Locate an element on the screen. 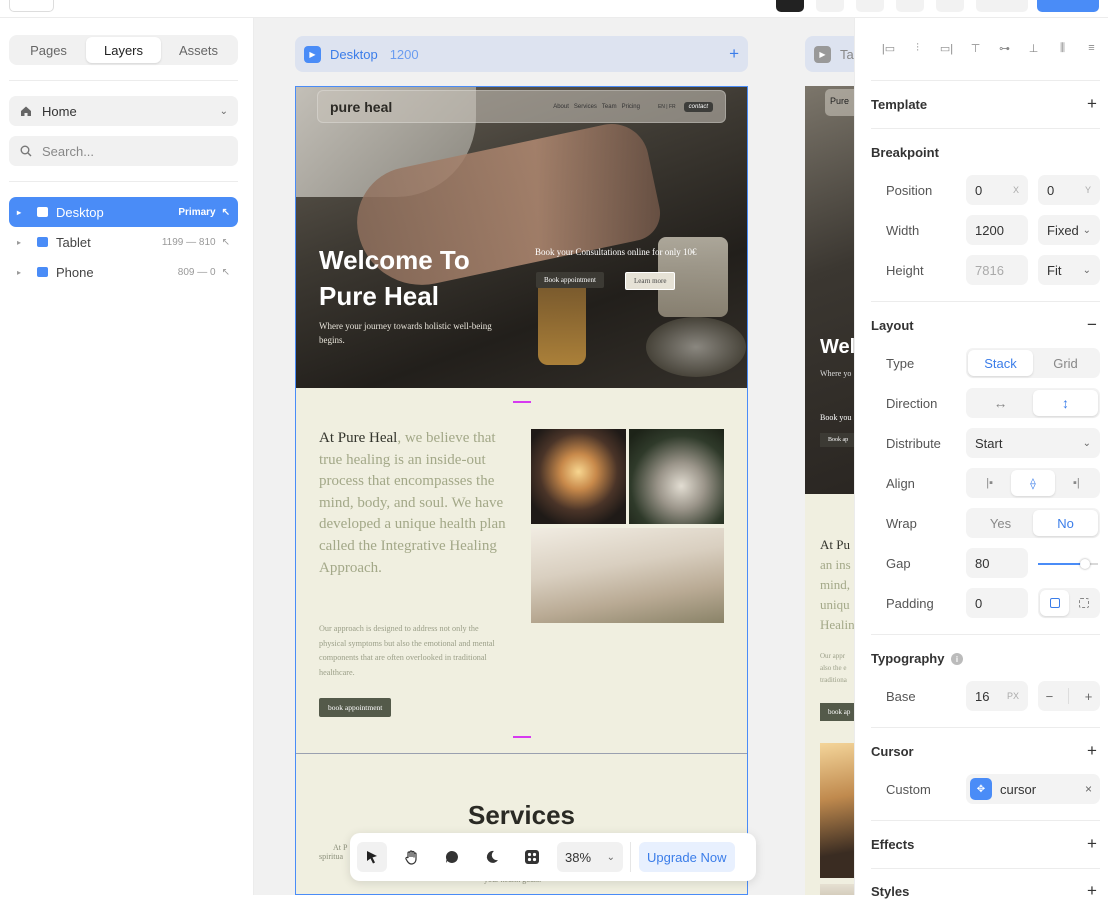 This screenshot has width=1108, height=901. add-effect-icon: + is located at coordinates (1092, 844).